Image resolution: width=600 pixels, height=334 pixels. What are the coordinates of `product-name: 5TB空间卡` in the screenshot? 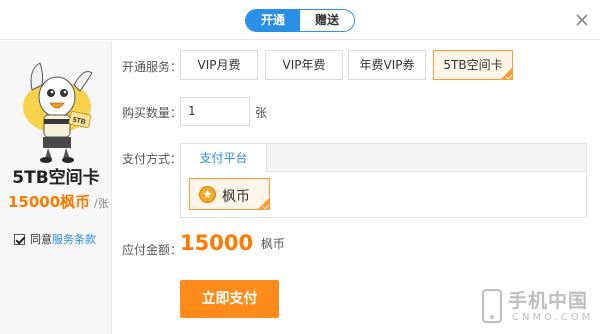 It's located at (56, 178).